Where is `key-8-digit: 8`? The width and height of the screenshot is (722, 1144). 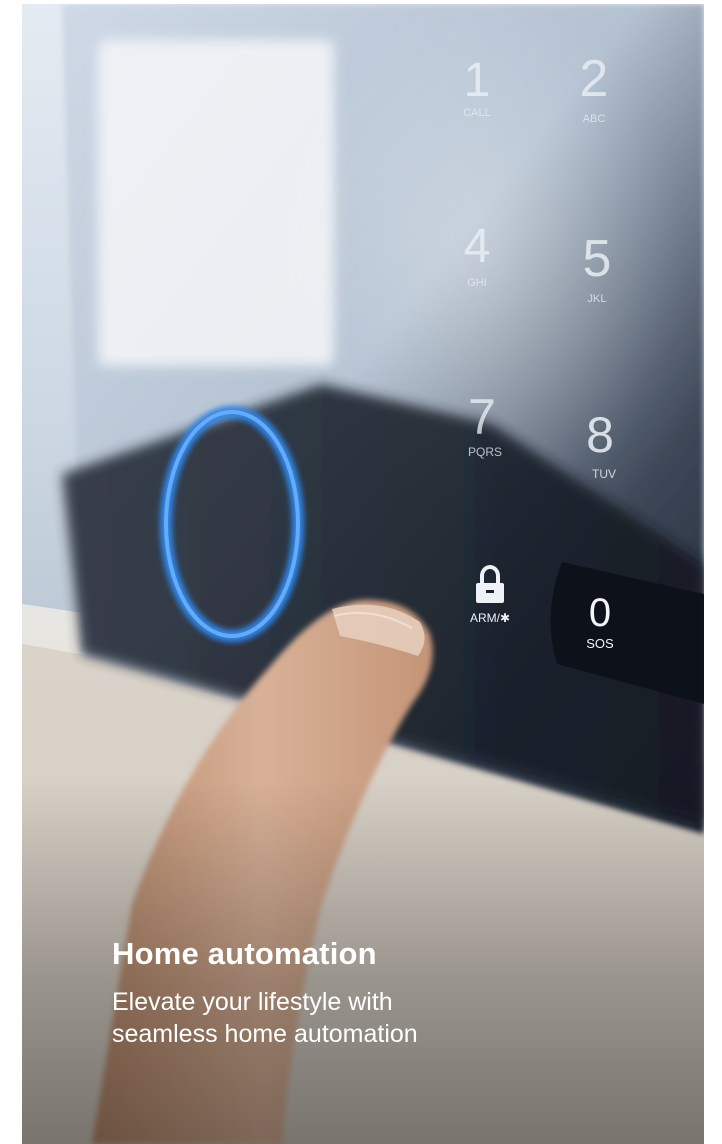
key-8-digit: 8 is located at coordinates (600, 435).